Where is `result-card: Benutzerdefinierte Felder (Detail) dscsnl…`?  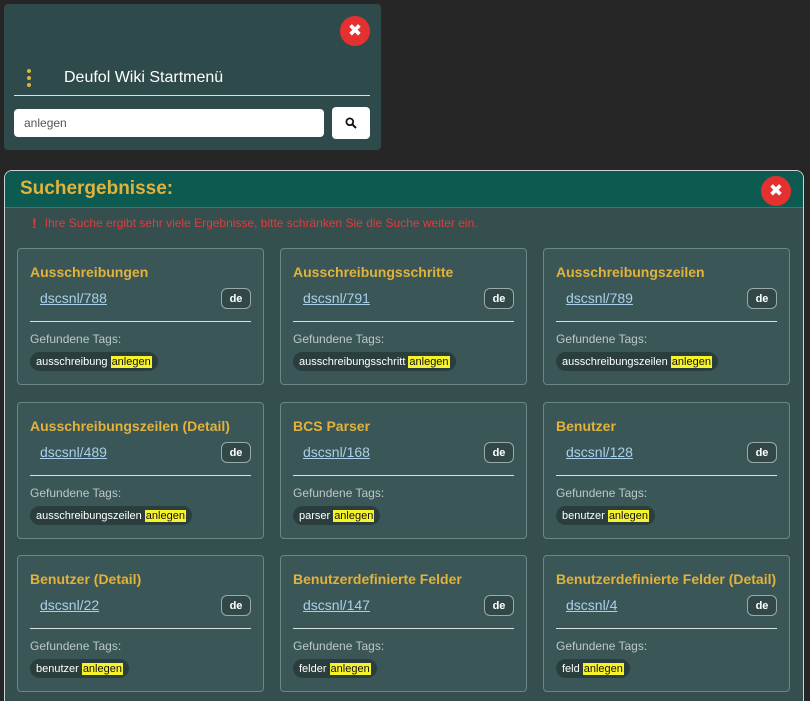
result-card: Benutzerdefinierte Felder (Detail) dscsnl… is located at coordinates (666, 623).